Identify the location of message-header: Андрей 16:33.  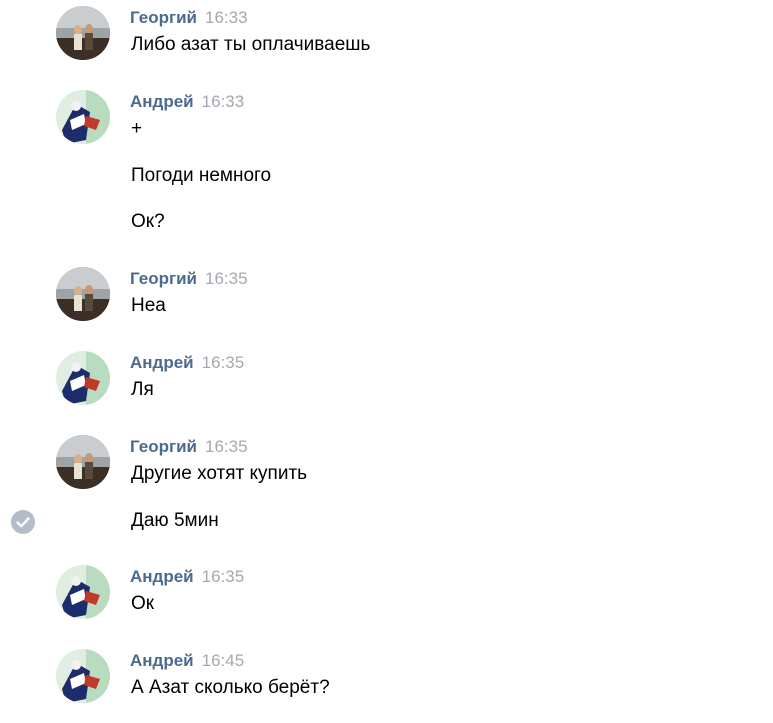
(187, 102).